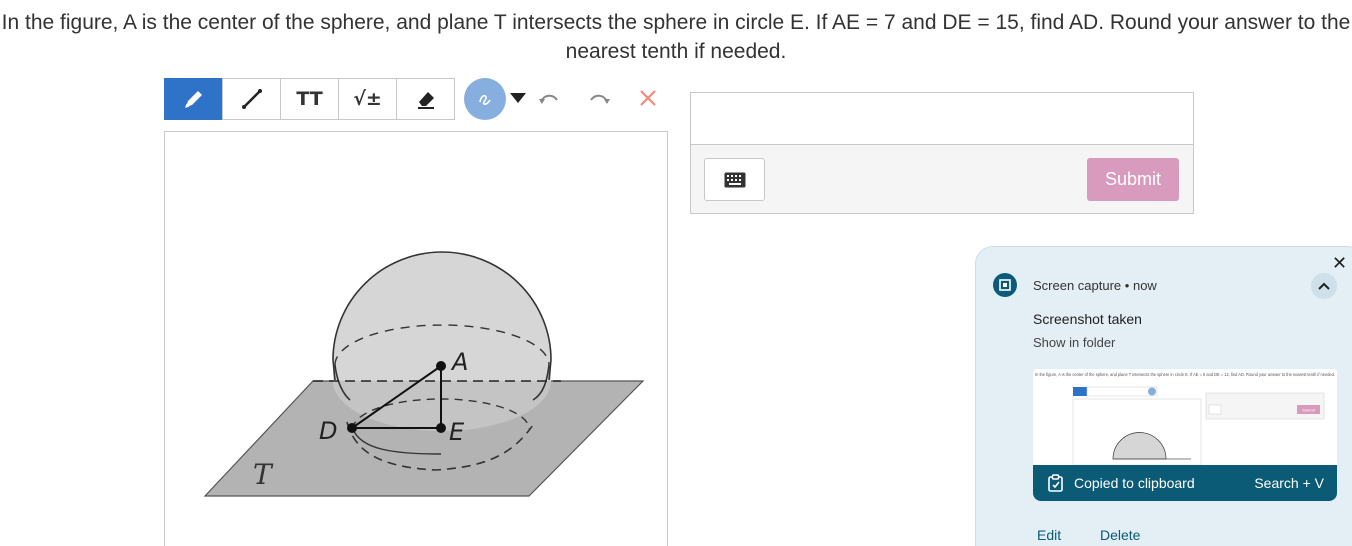 The height and width of the screenshot is (546, 1352). I want to click on delete-button: Delete, so click(1120, 535).